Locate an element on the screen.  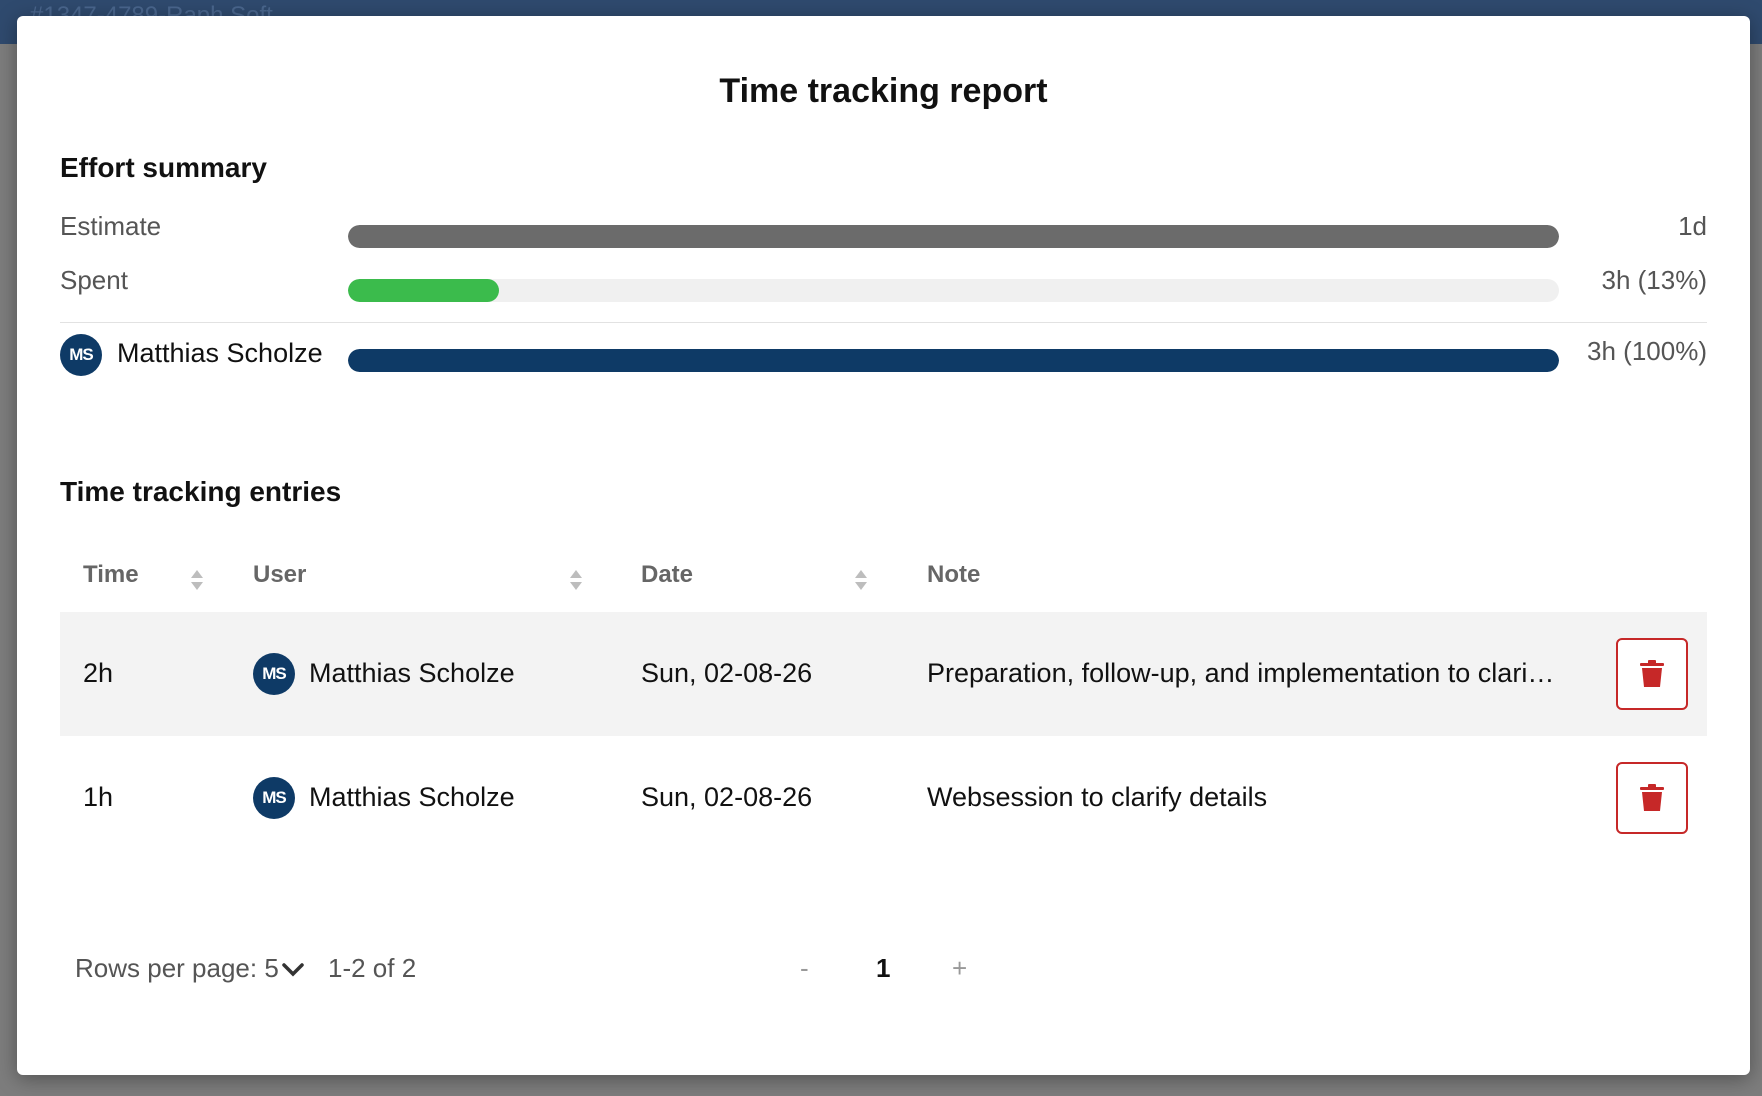
column-header-note: Note is located at coordinates (954, 574).